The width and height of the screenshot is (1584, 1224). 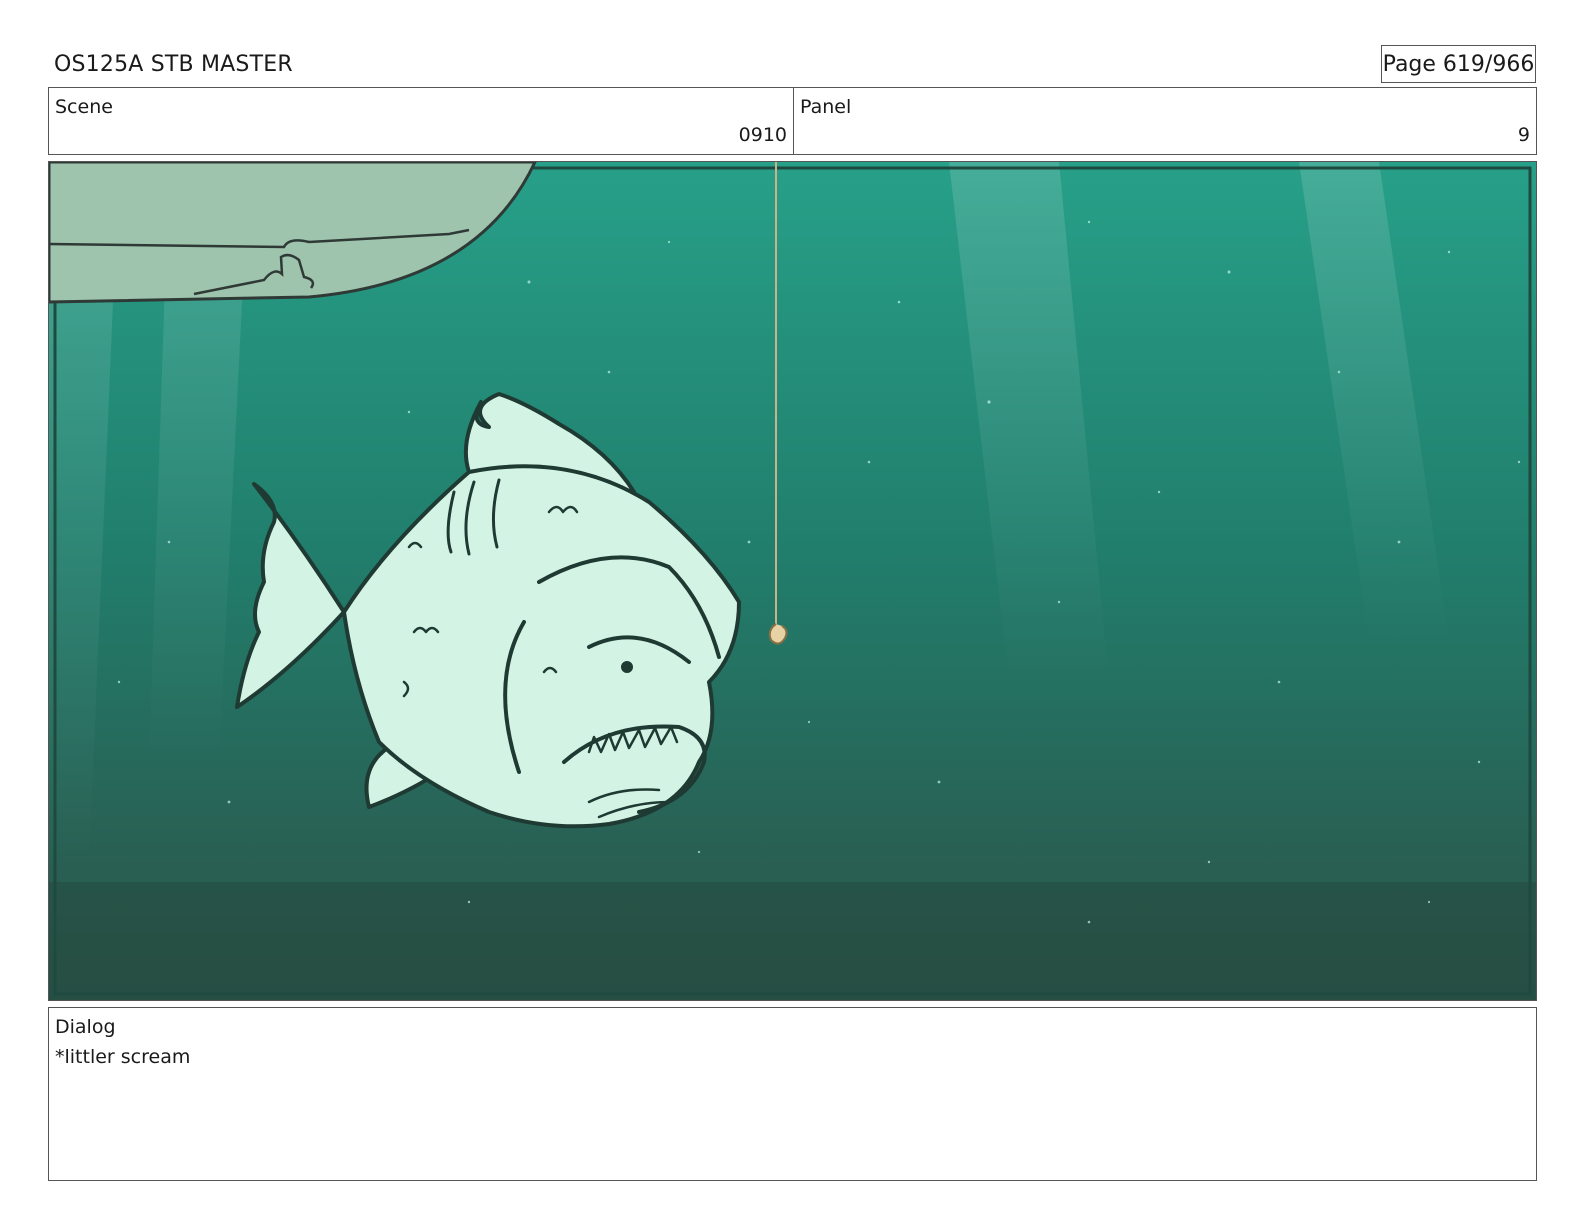 What do you see at coordinates (792, 1094) in the screenshot?
I see `dialog-box: Dialog *littler scream` at bounding box center [792, 1094].